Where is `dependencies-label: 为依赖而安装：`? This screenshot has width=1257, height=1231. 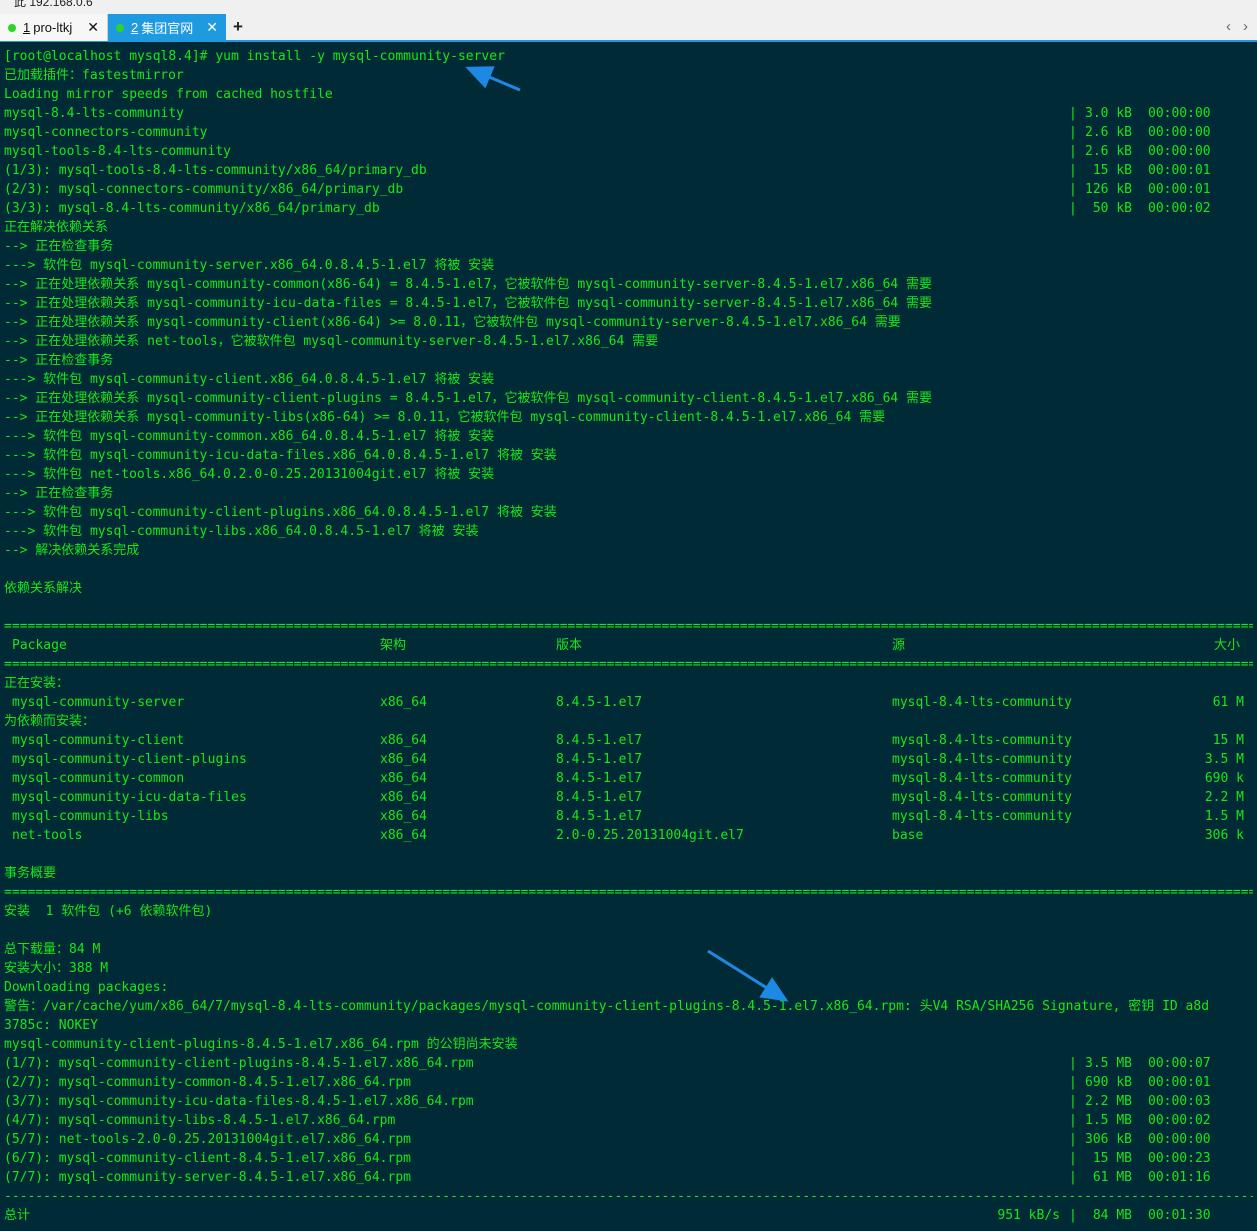
dependencies-label: 为依赖而安装： is located at coordinates (50, 721).